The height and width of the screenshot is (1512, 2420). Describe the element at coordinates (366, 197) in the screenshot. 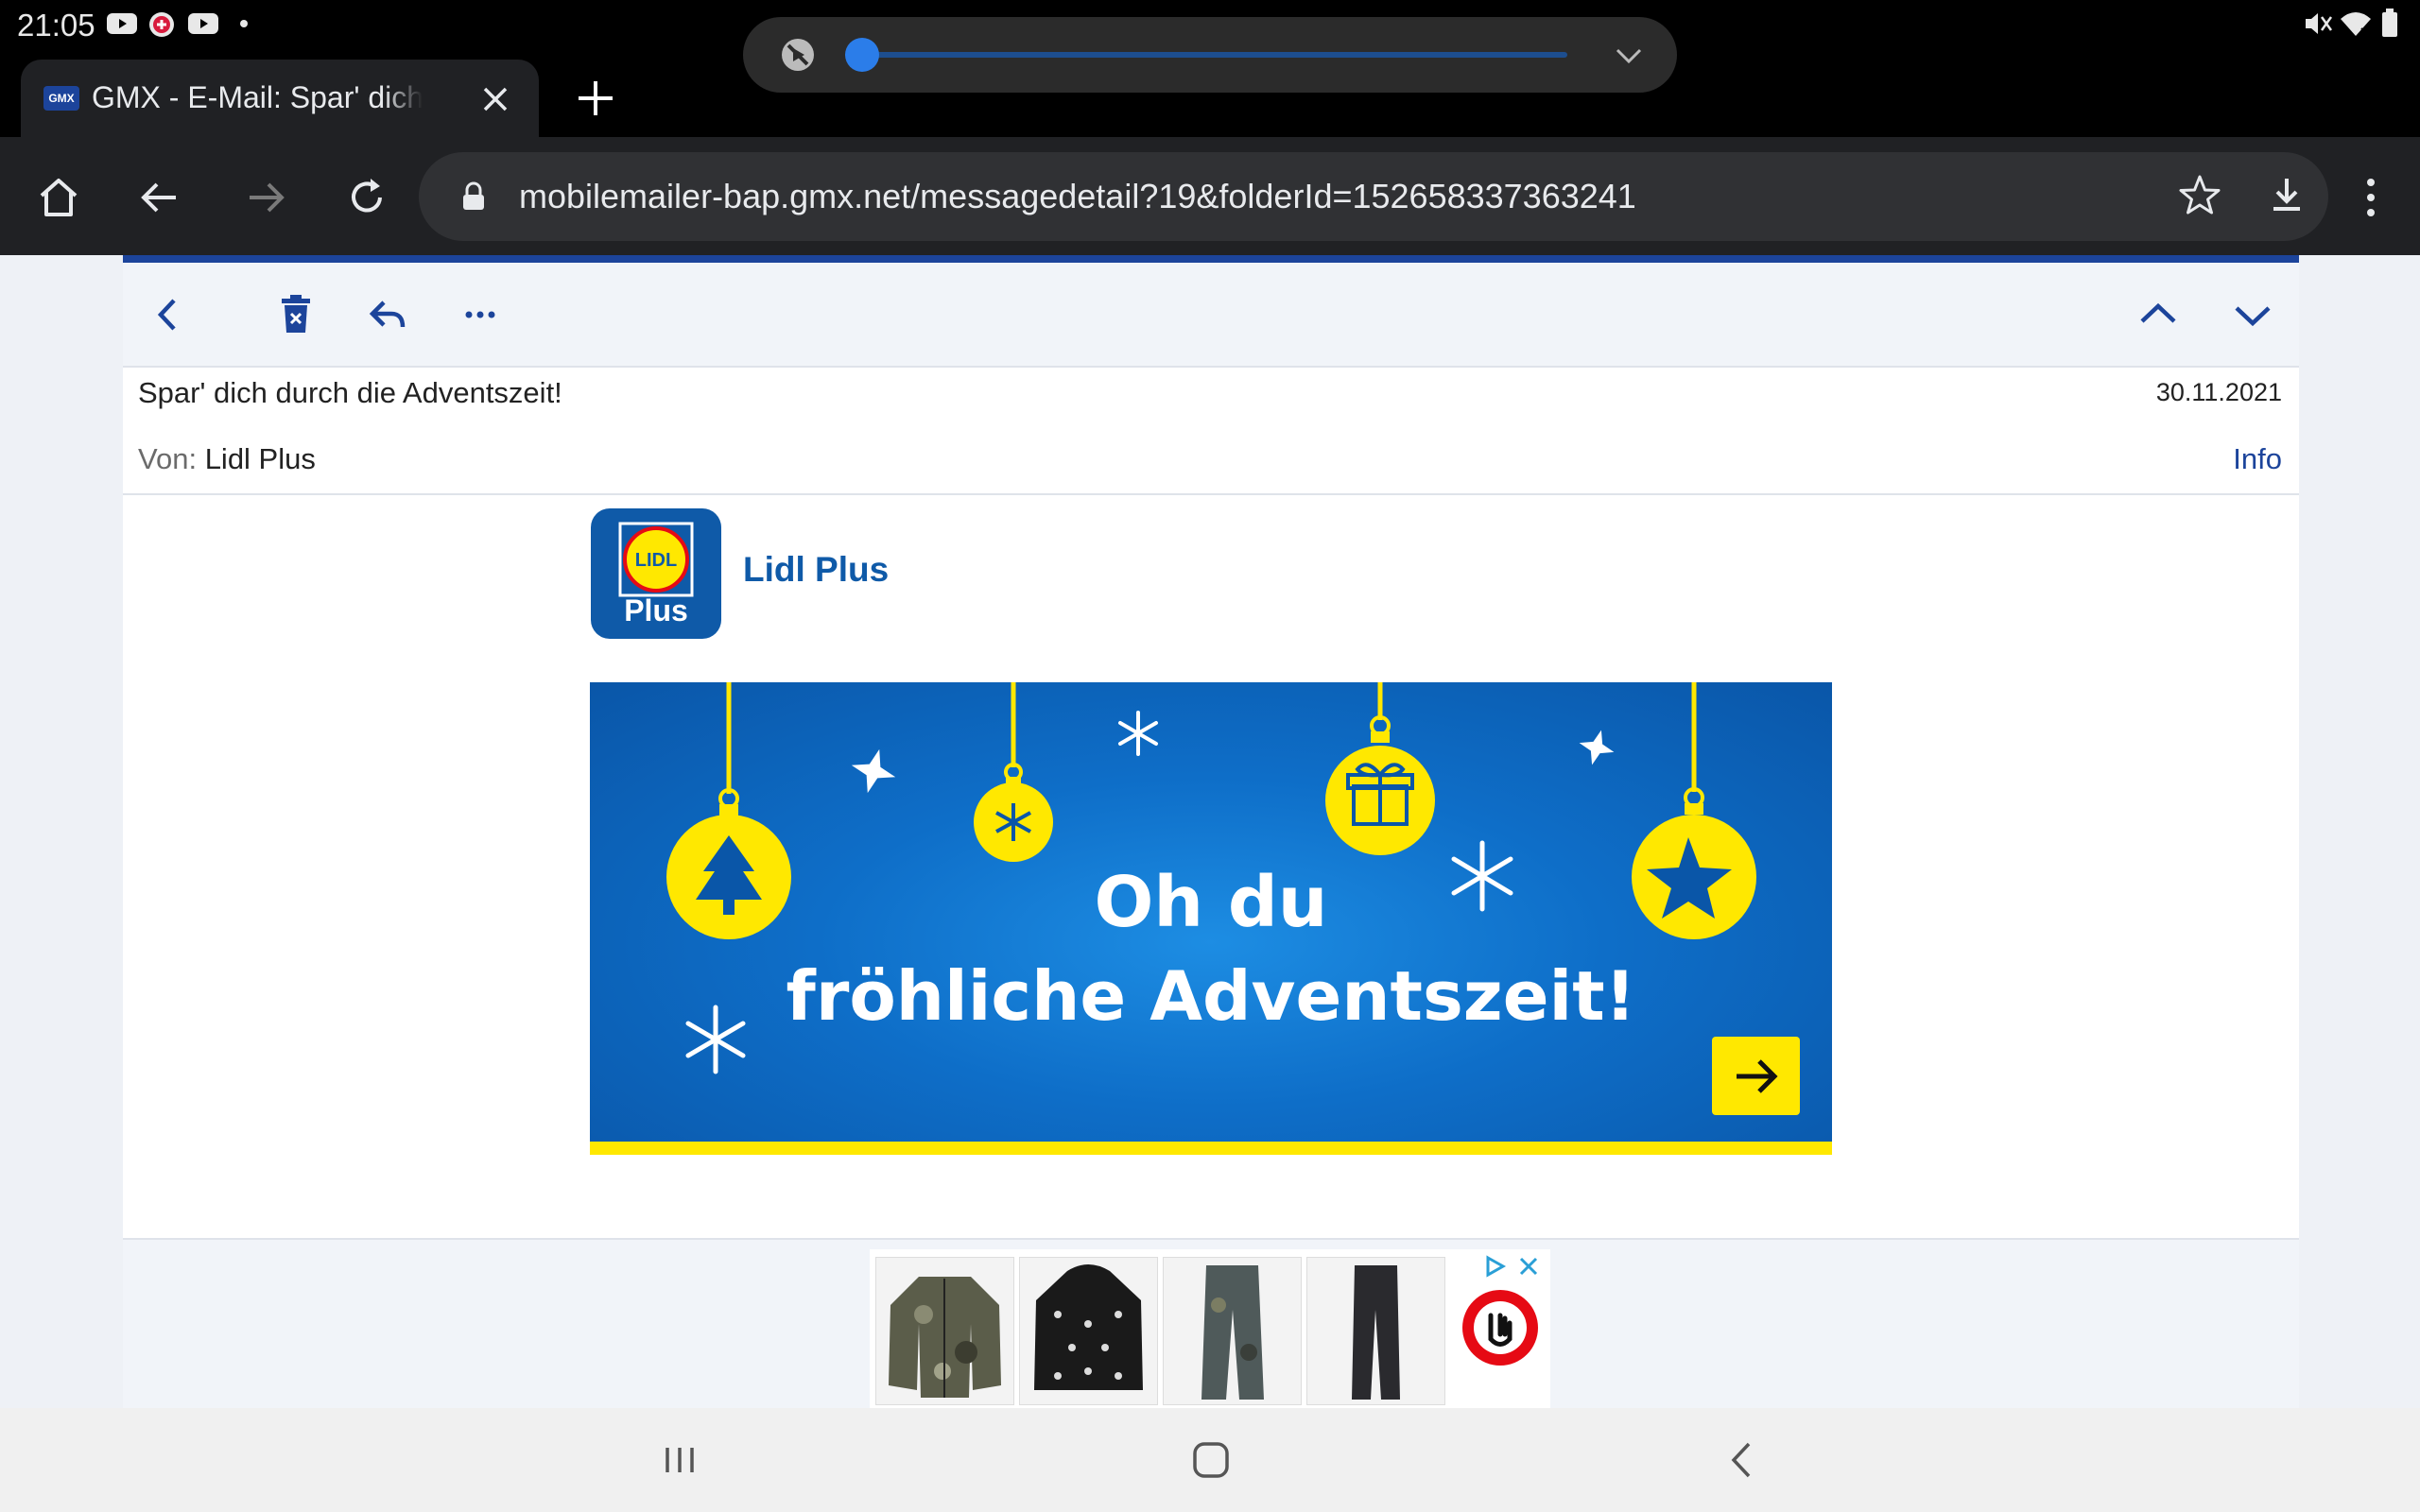

I see `reload-icon` at that location.